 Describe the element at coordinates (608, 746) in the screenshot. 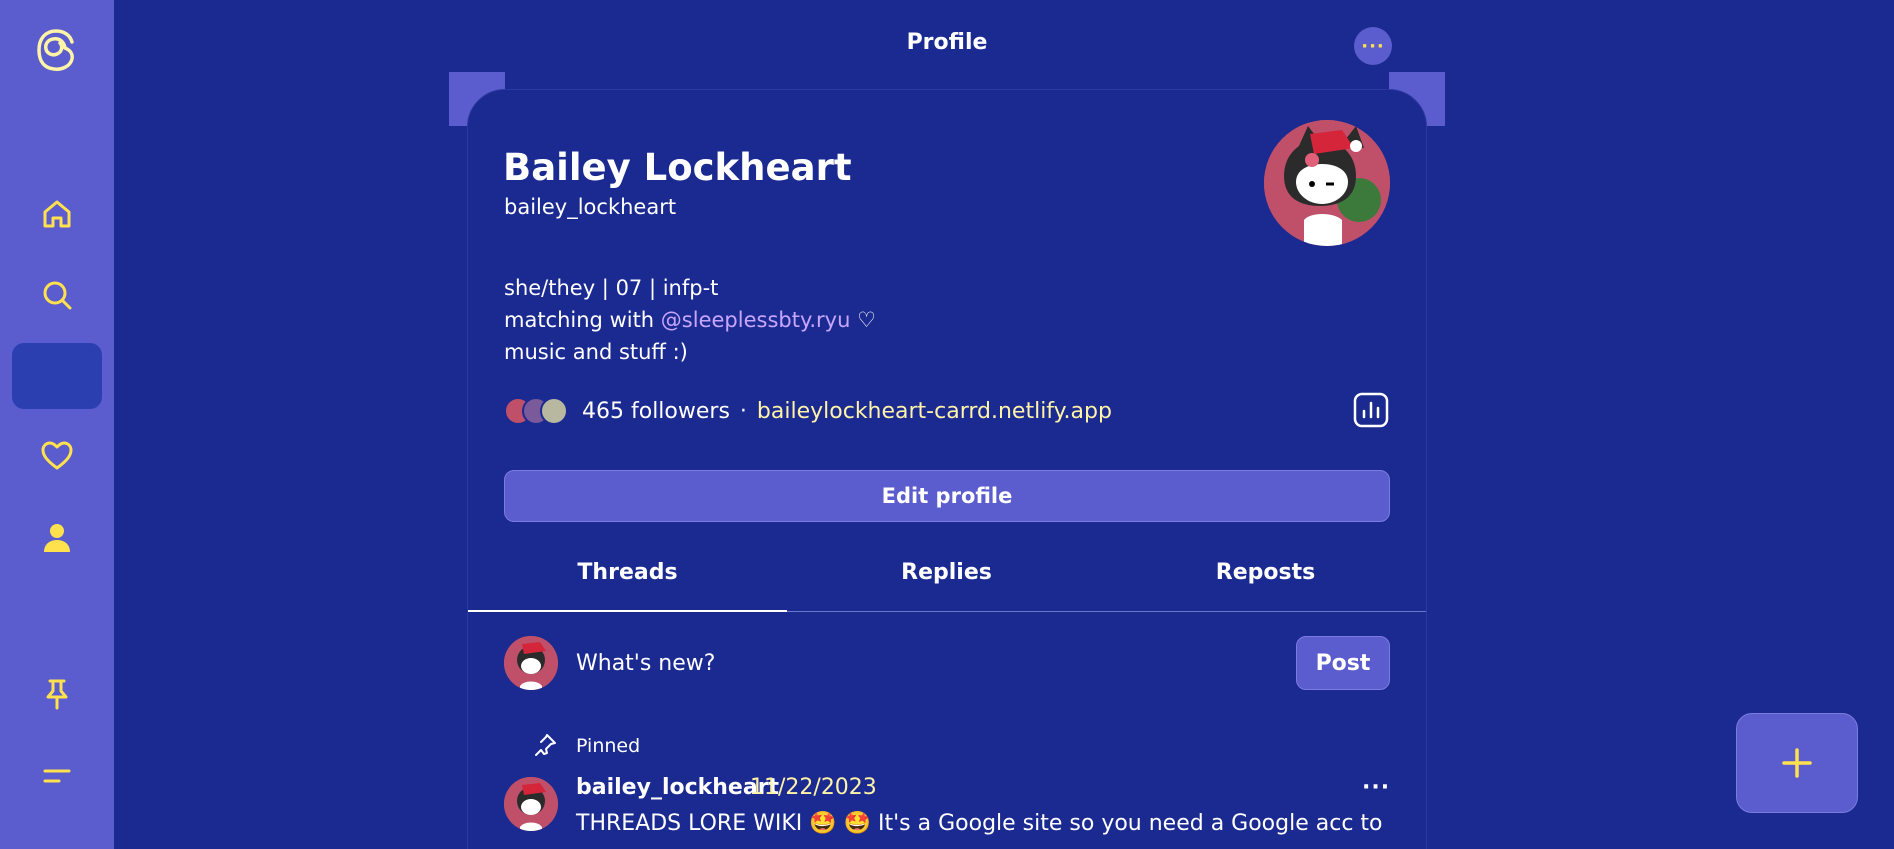

I see `pinned-label: Pinned` at that location.